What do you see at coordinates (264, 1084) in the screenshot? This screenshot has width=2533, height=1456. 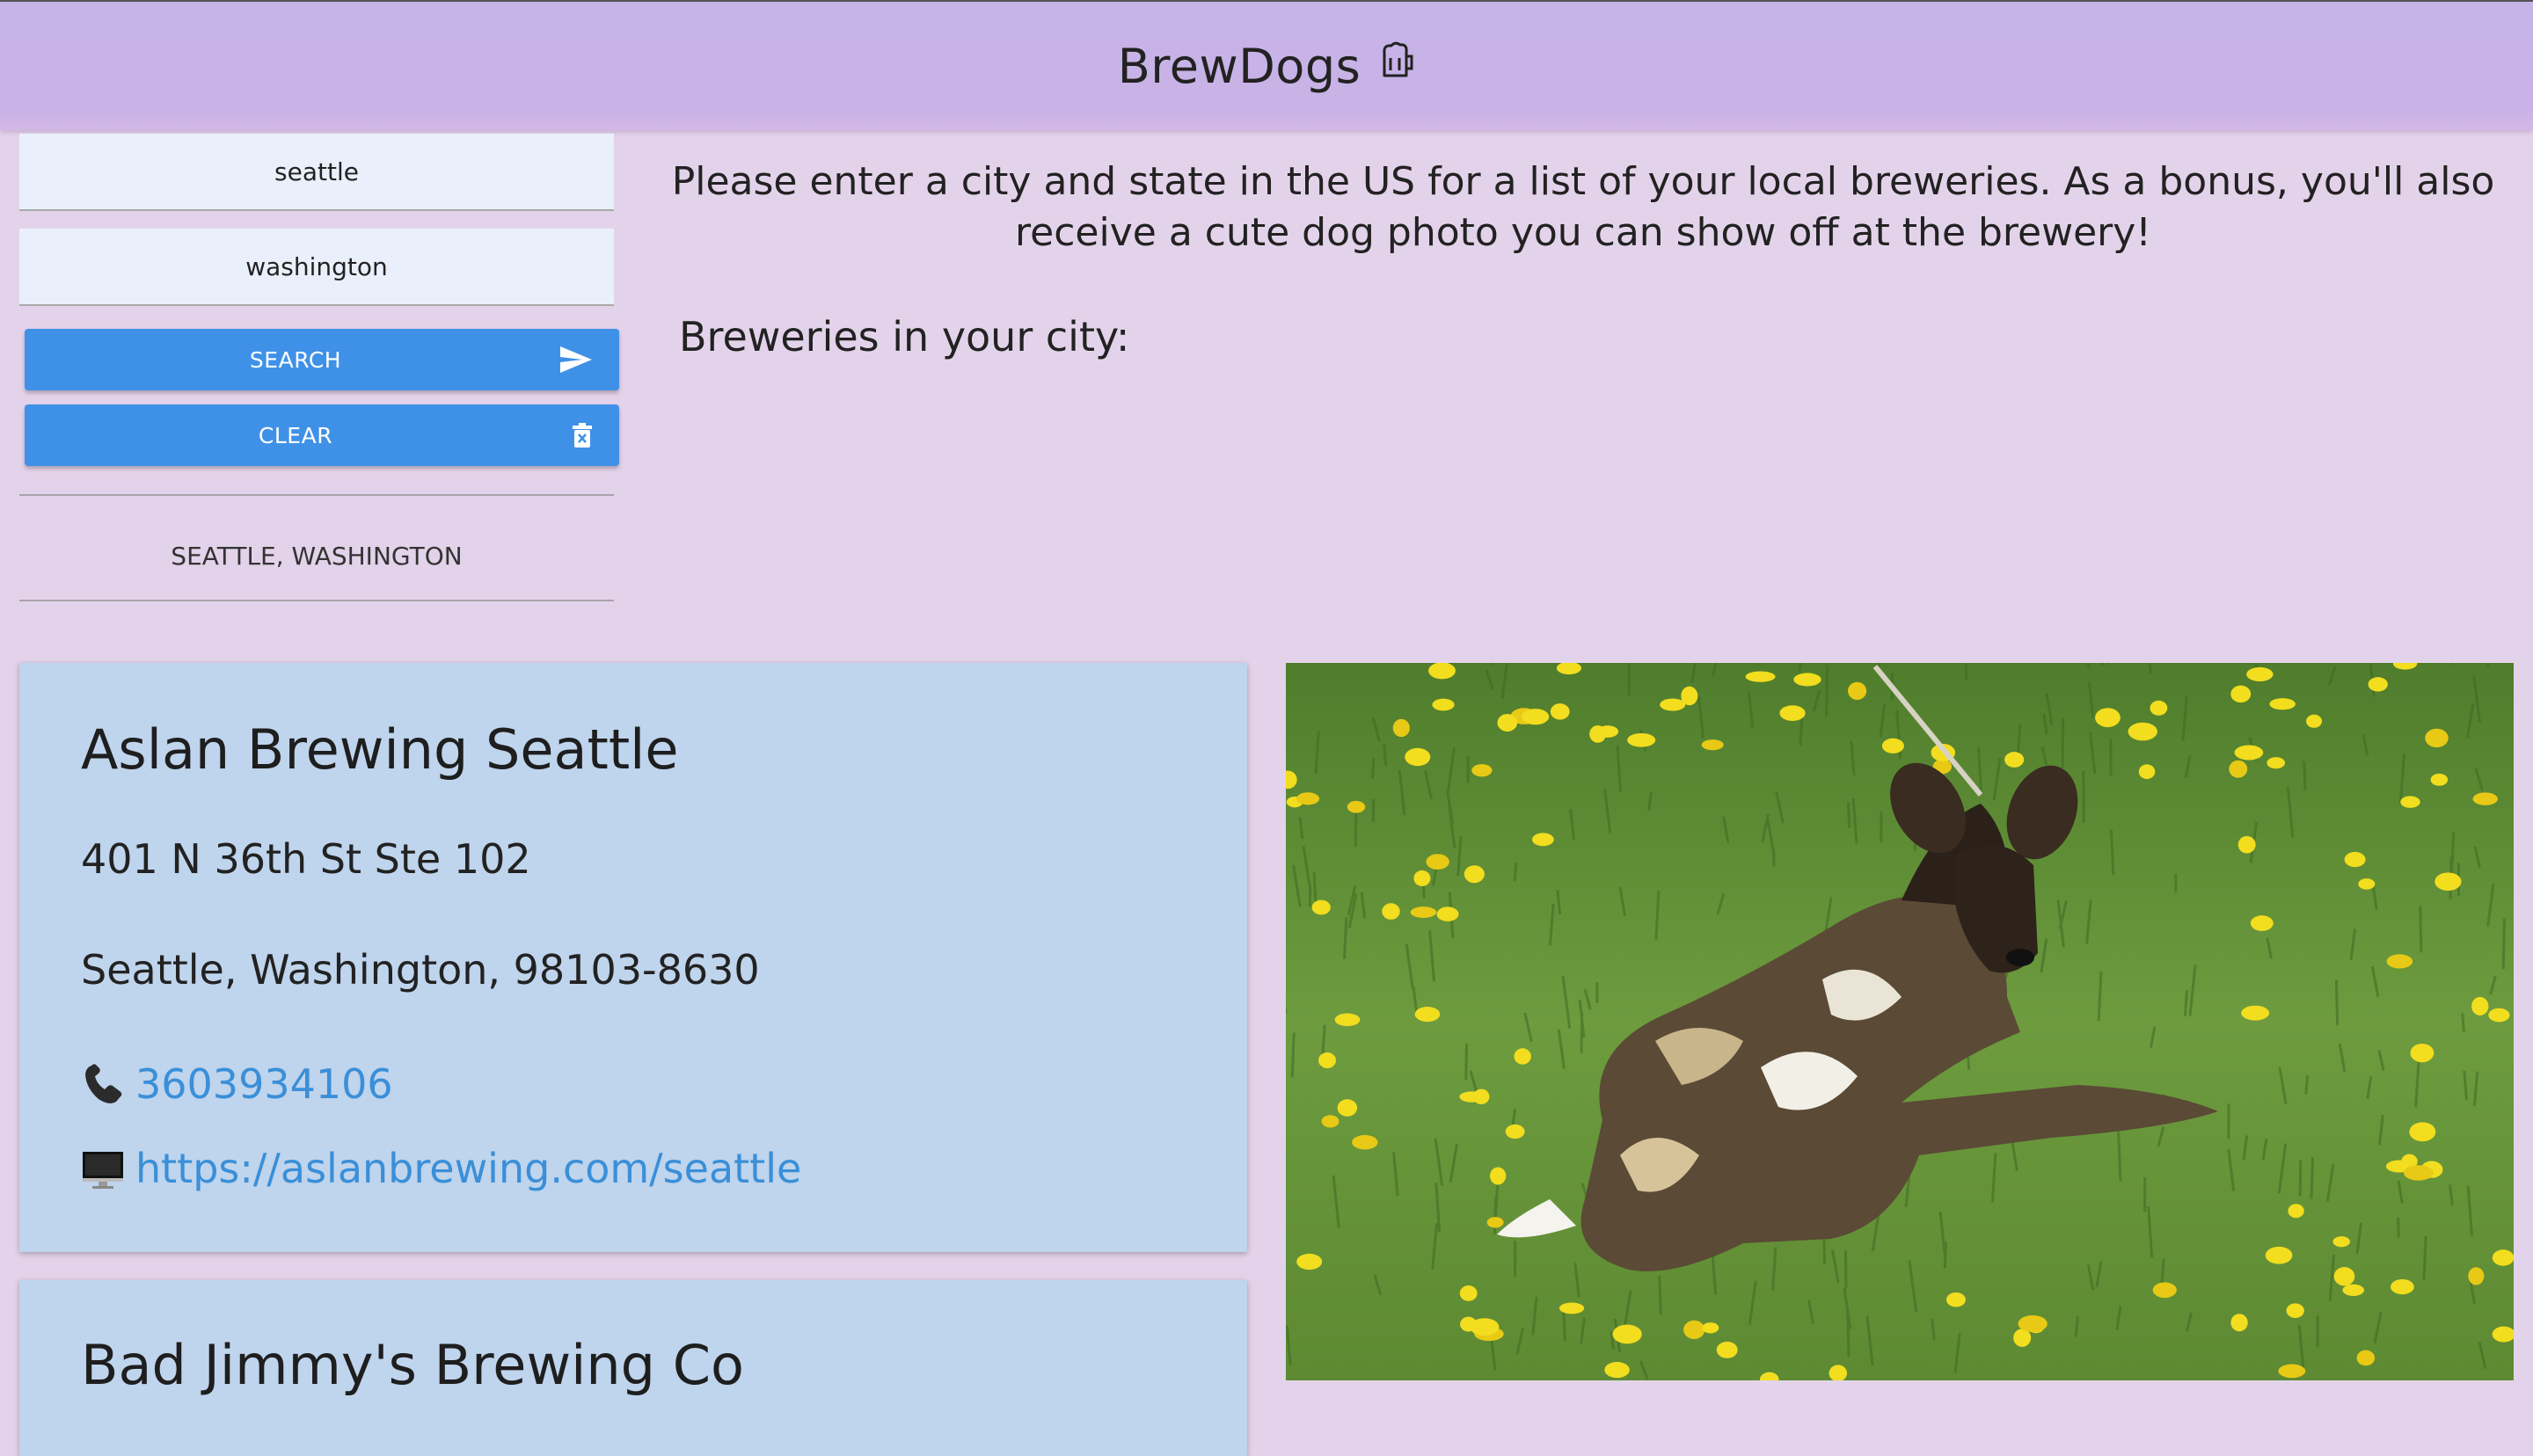 I see `phone-link: 3603934106` at bounding box center [264, 1084].